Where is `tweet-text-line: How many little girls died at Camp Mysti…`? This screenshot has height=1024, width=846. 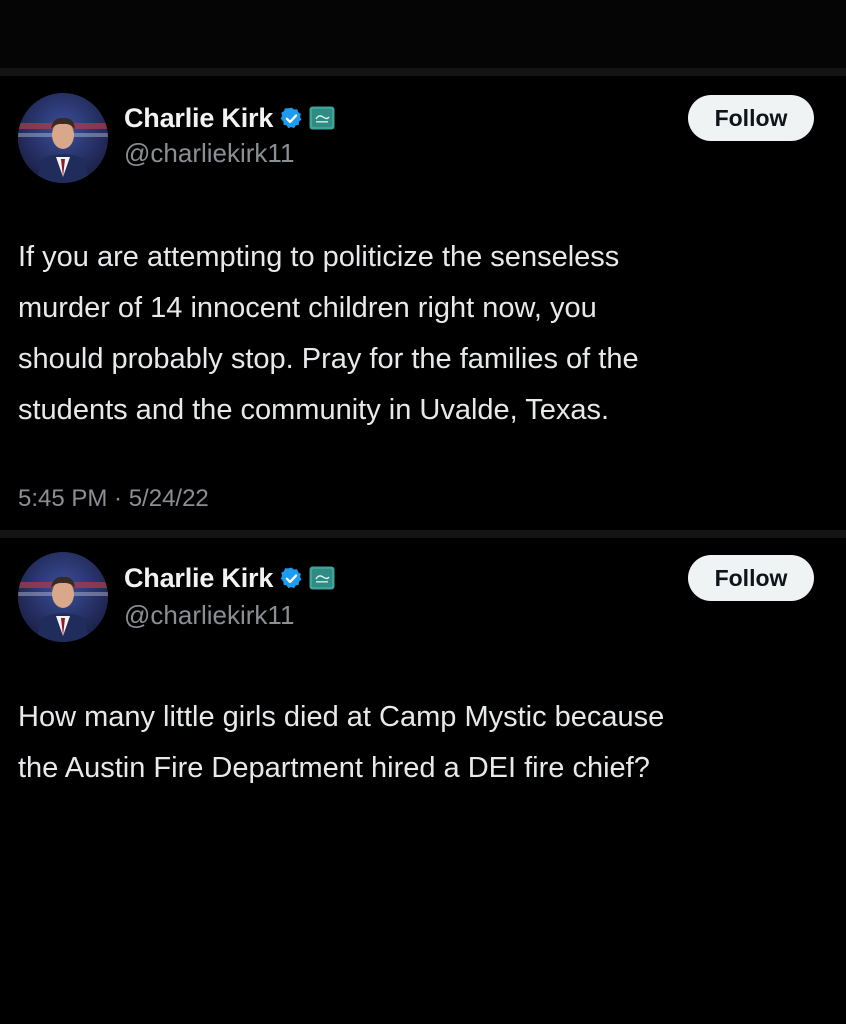
tweet-text-line: How many little girls died at Camp Mysti… is located at coordinates (341, 717).